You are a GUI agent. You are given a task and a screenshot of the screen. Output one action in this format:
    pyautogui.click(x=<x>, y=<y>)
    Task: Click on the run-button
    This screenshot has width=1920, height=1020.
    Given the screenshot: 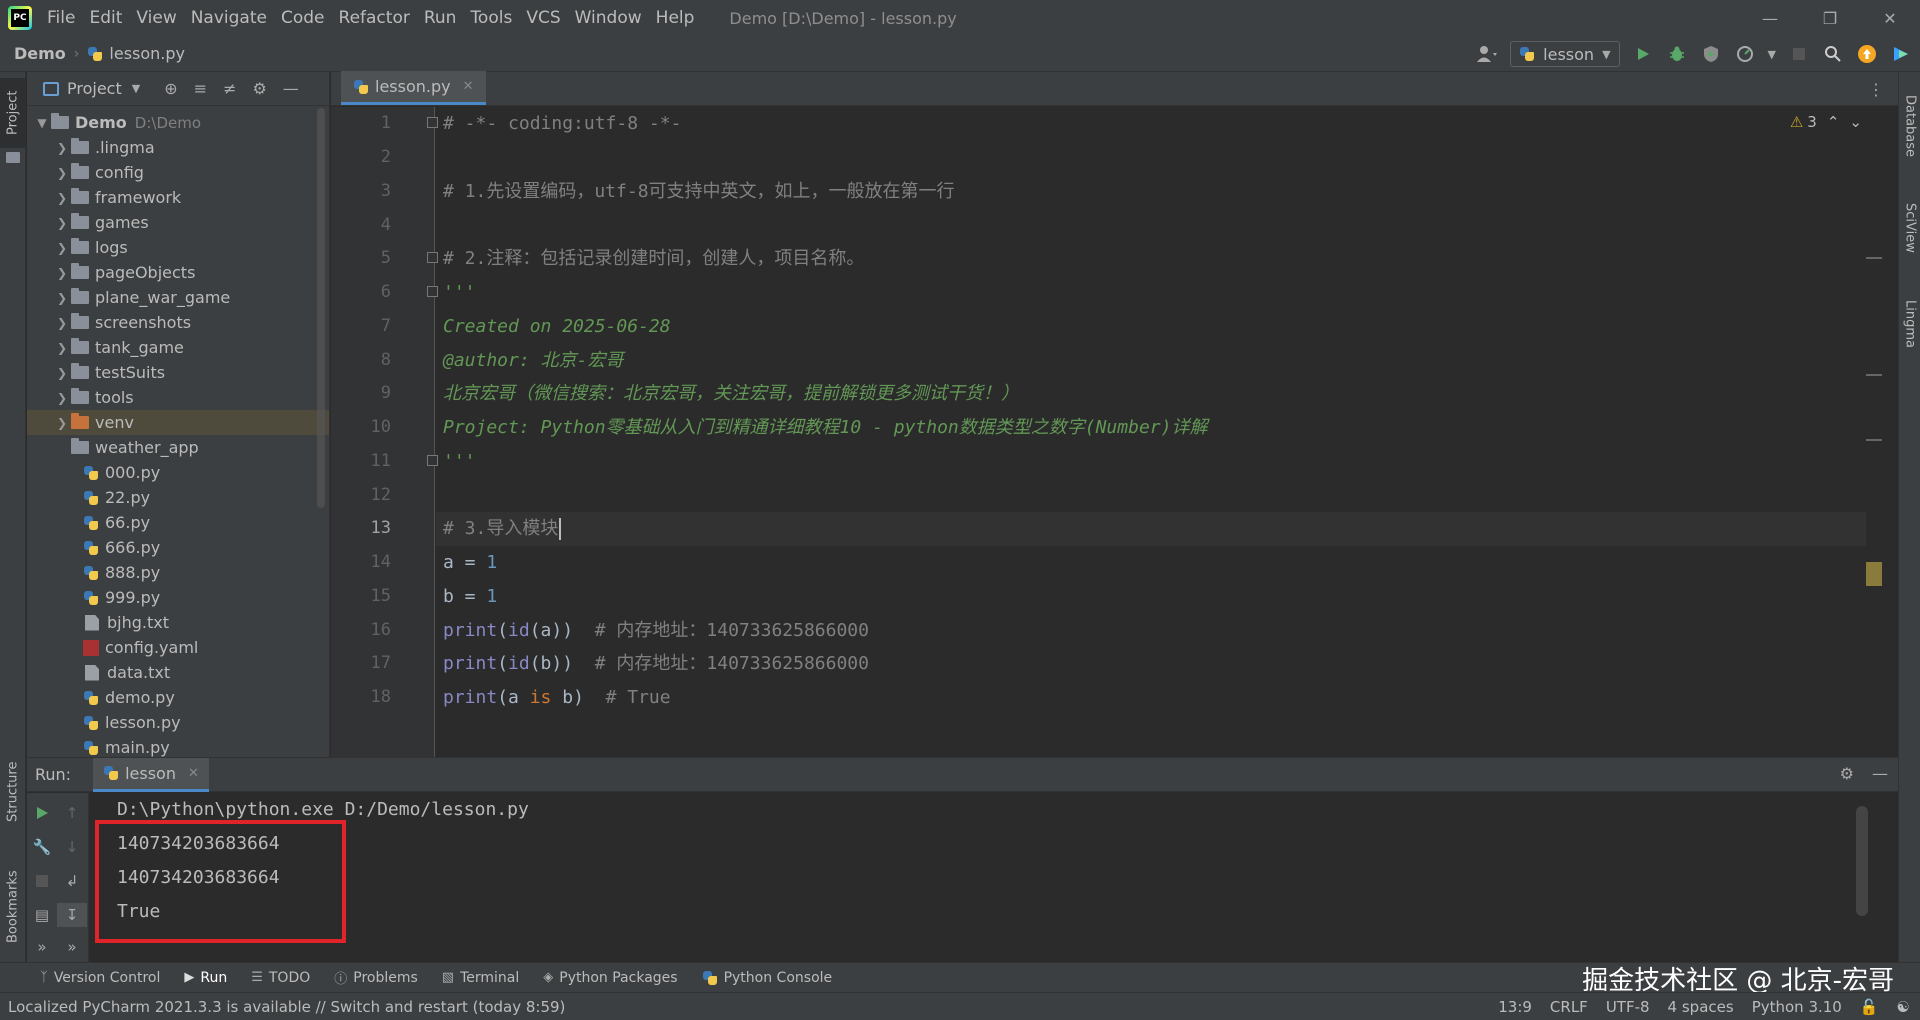 What is the action you would take?
    pyautogui.click(x=1643, y=54)
    